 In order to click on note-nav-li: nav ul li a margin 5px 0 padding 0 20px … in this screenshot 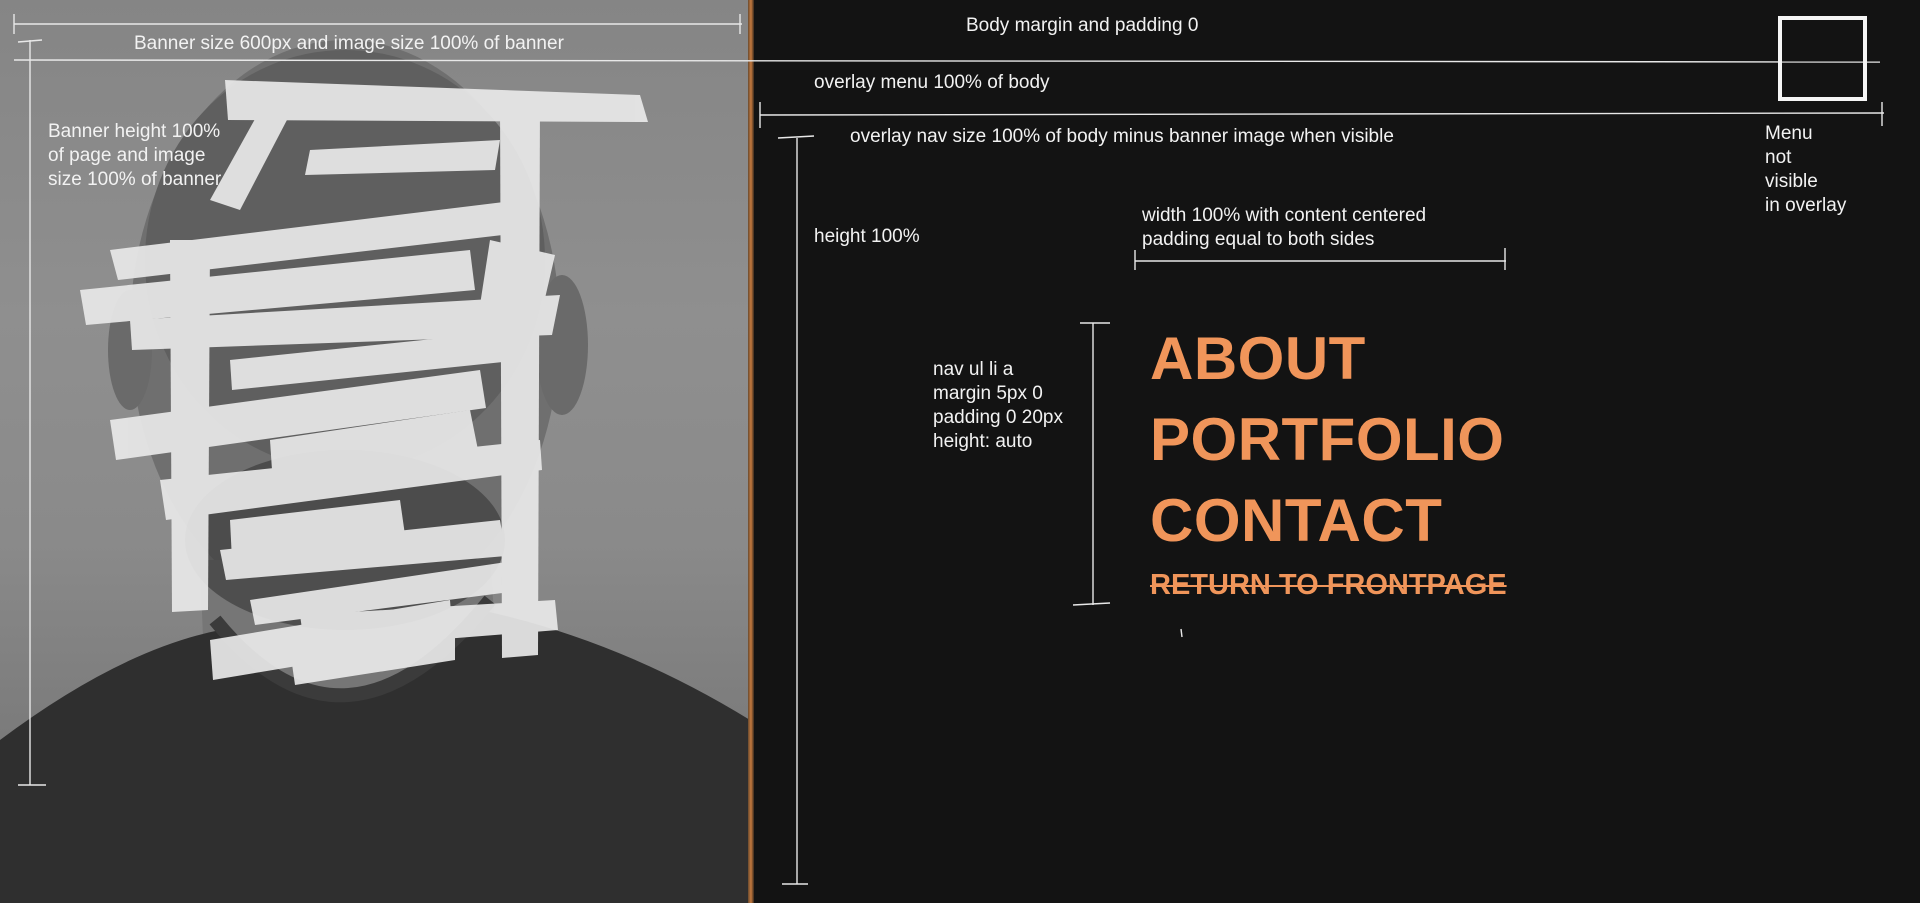, I will do `click(998, 405)`.